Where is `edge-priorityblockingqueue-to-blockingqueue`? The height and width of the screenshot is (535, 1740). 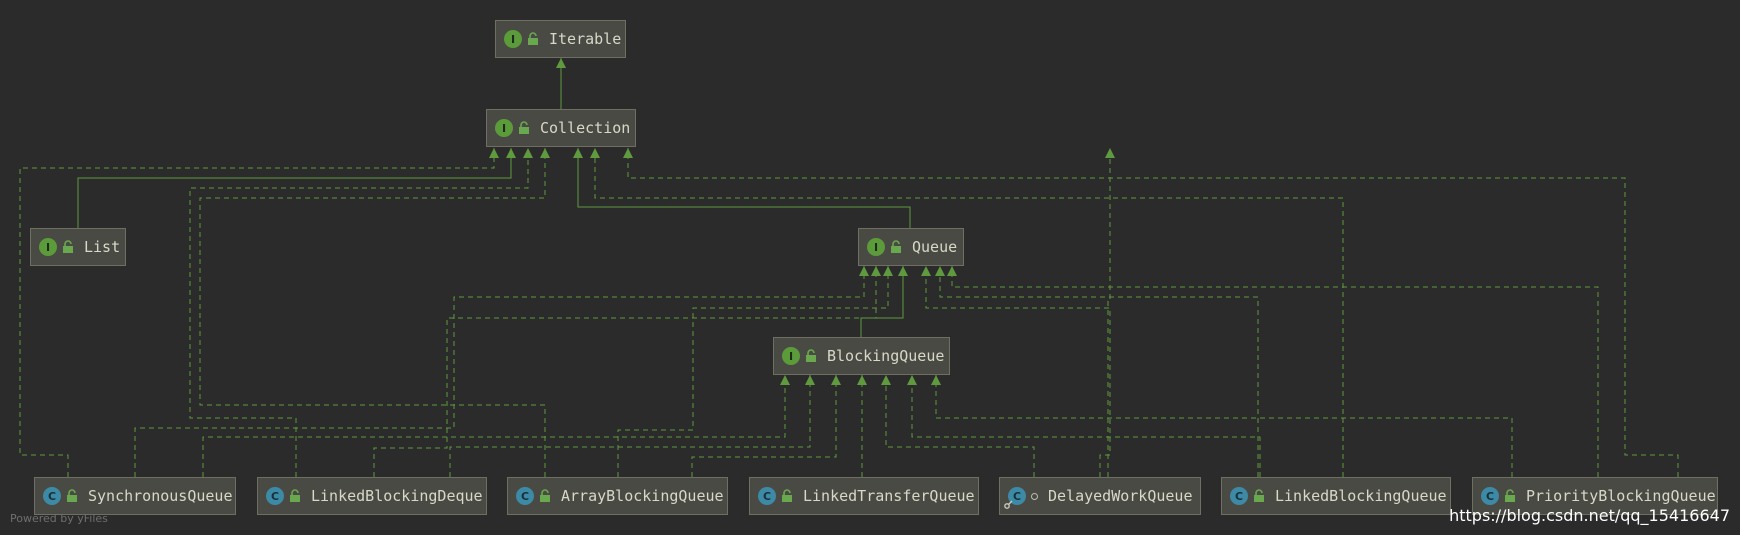
edge-priorityblockingqueue-to-blockingqueue is located at coordinates (1222, 426).